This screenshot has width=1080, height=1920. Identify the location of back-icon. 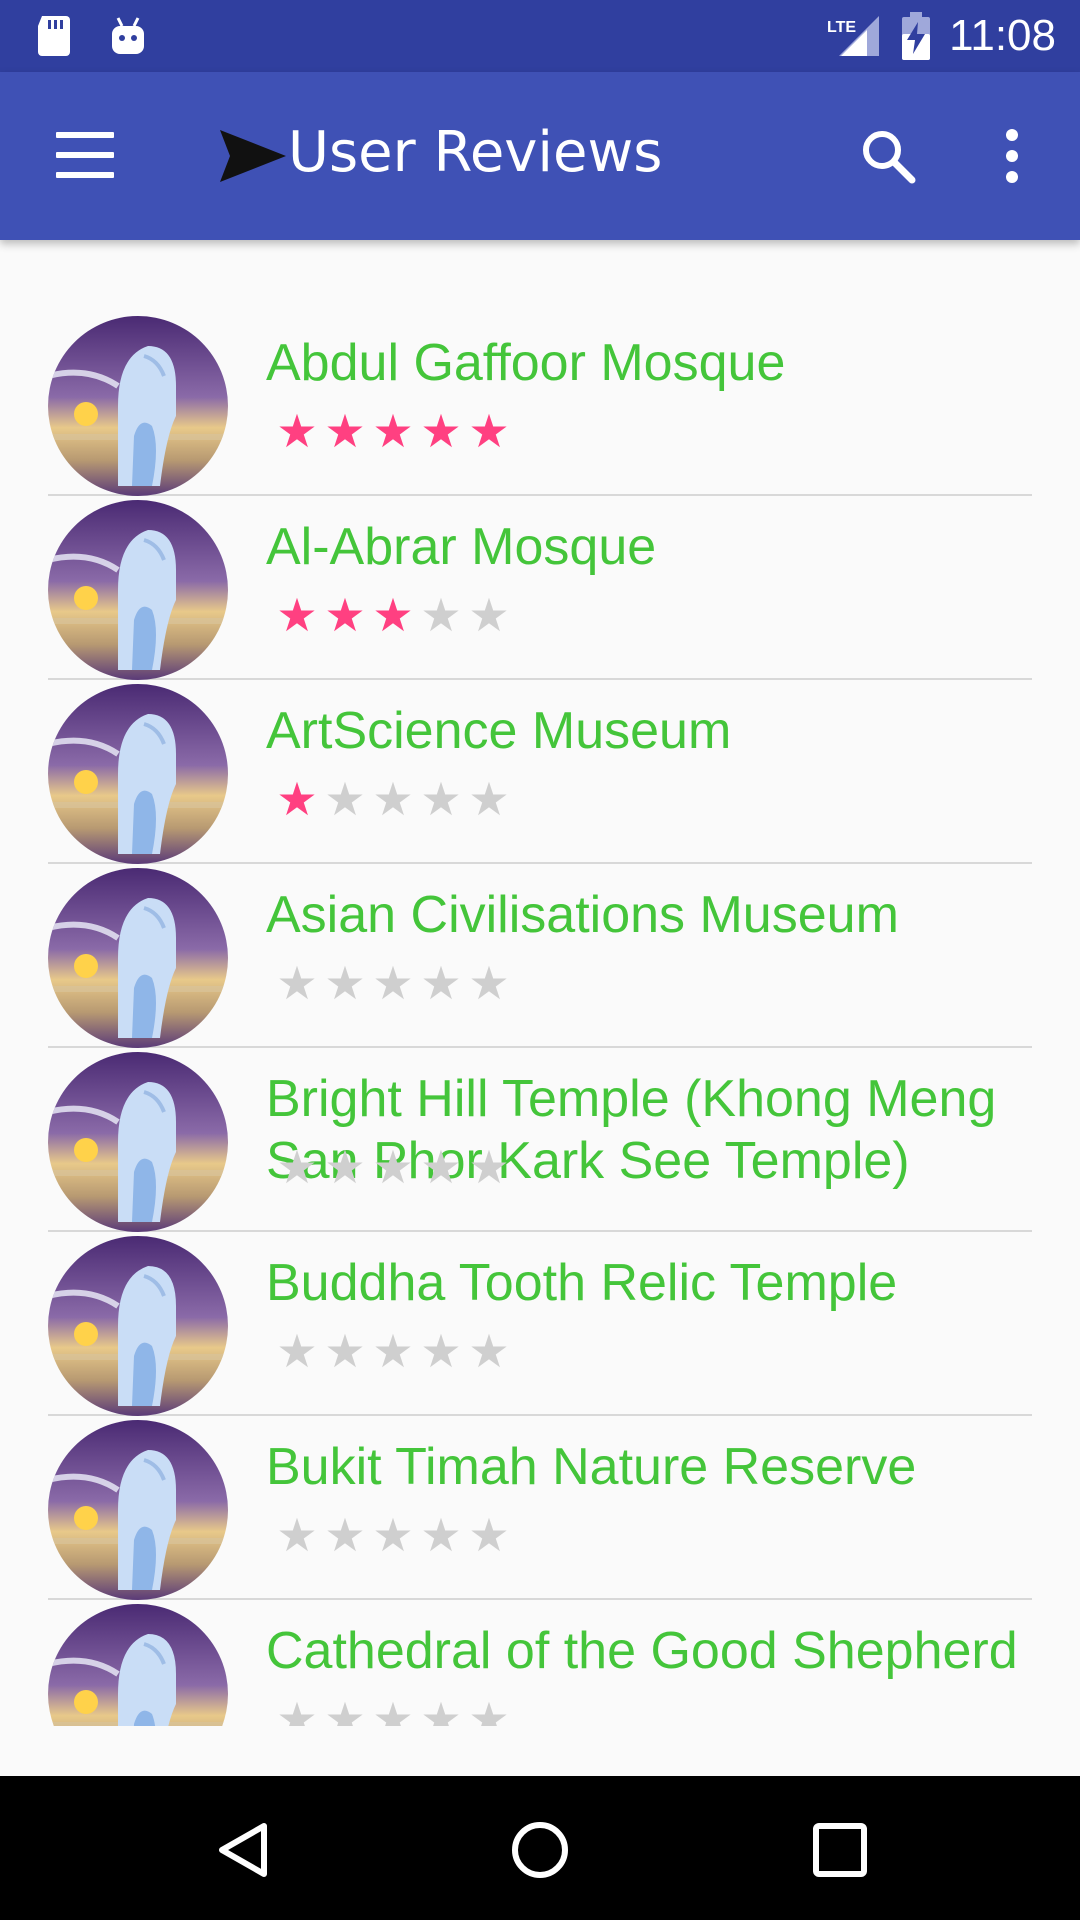
(244, 1850).